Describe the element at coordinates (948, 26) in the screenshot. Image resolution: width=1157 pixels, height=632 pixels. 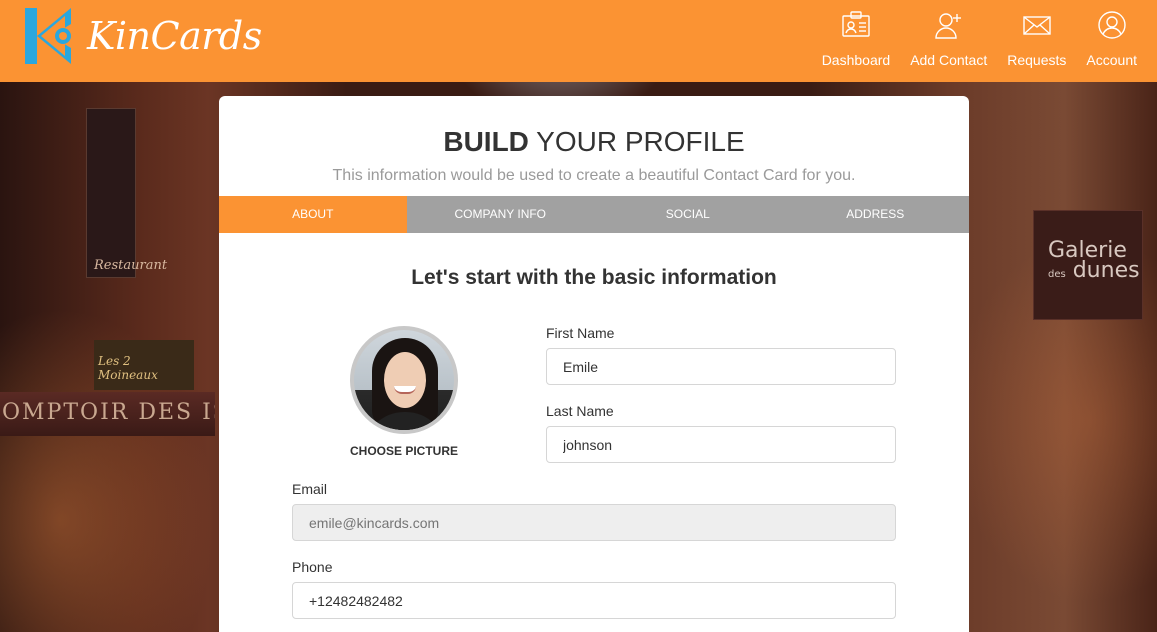
I see `add-user-icon` at that location.